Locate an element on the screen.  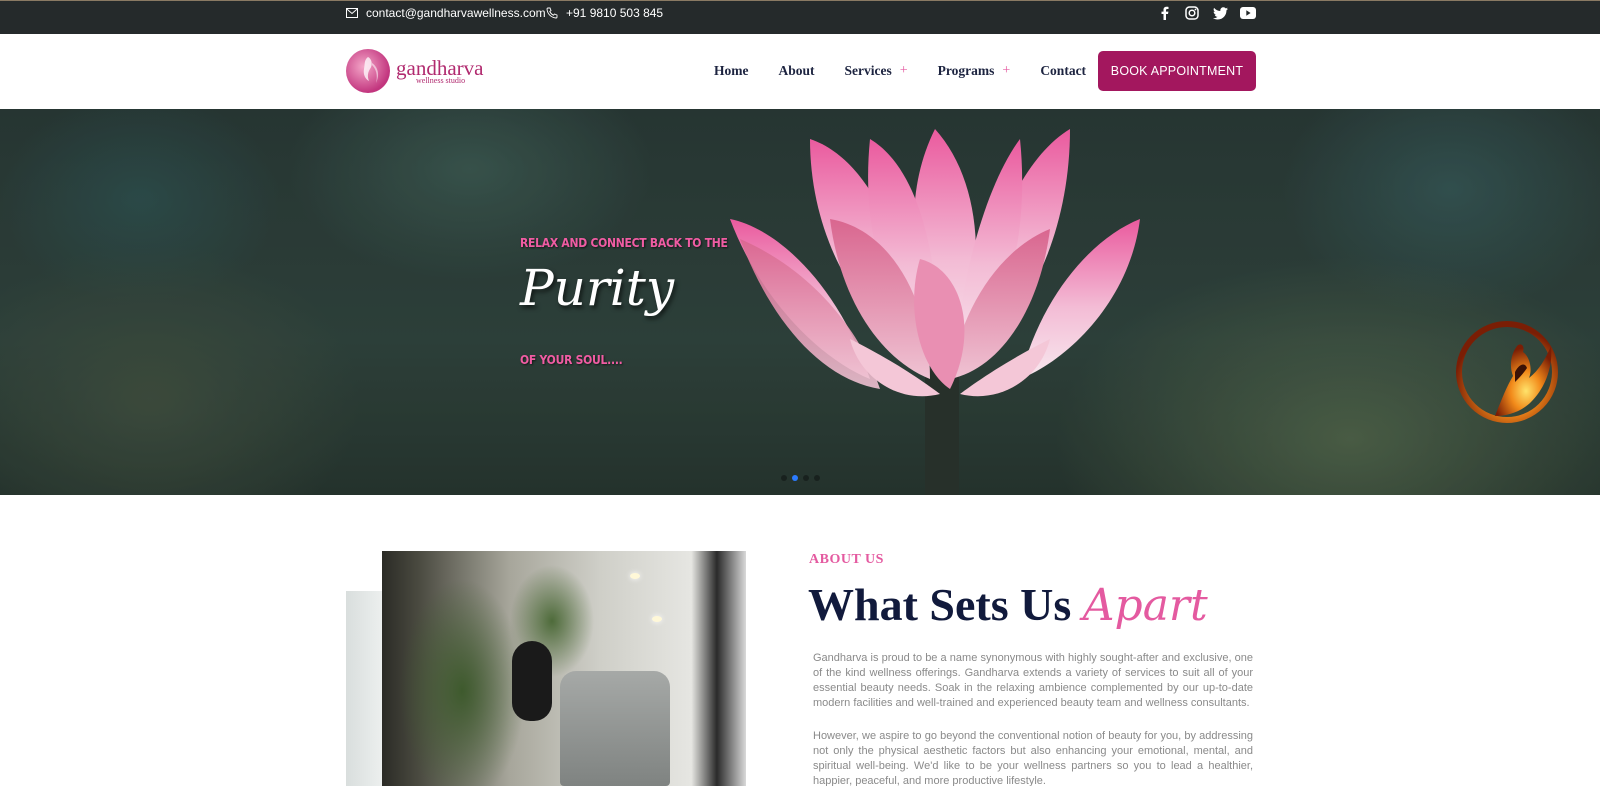
about-section-label: ABOUT US is located at coordinates (846, 559).